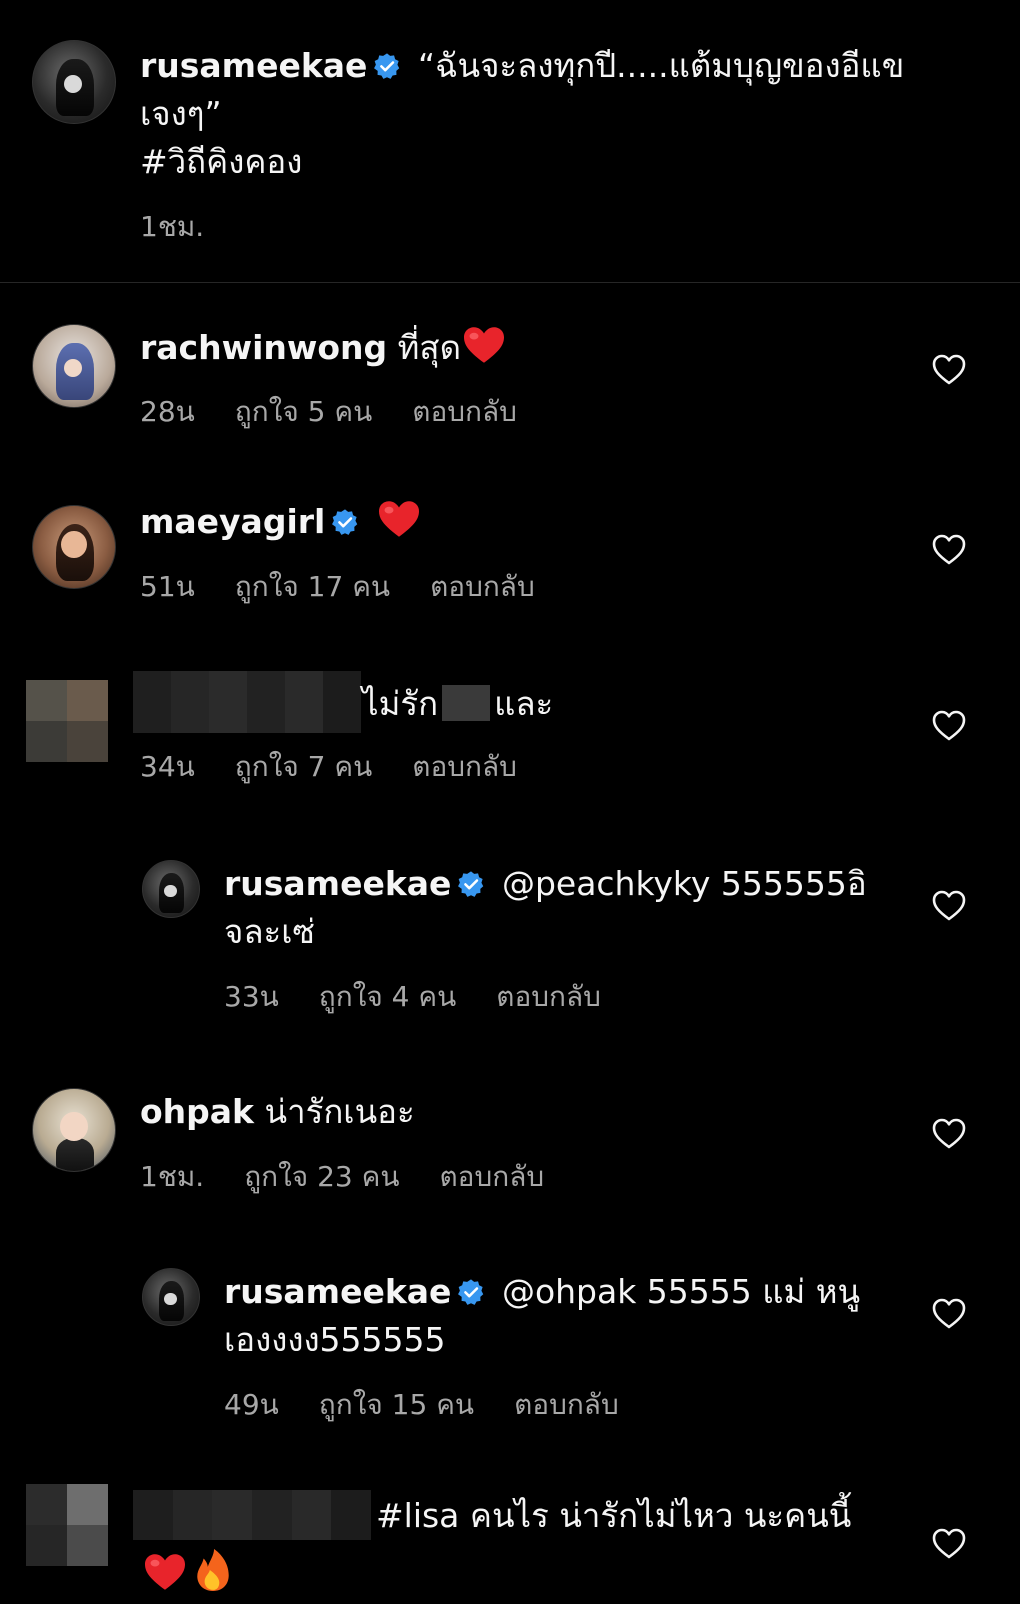 The image size is (1020, 1604). I want to click on comment-text: #lisa คนไร น่ารักไม่ไหว นะคนนี้, so click(613, 1516).